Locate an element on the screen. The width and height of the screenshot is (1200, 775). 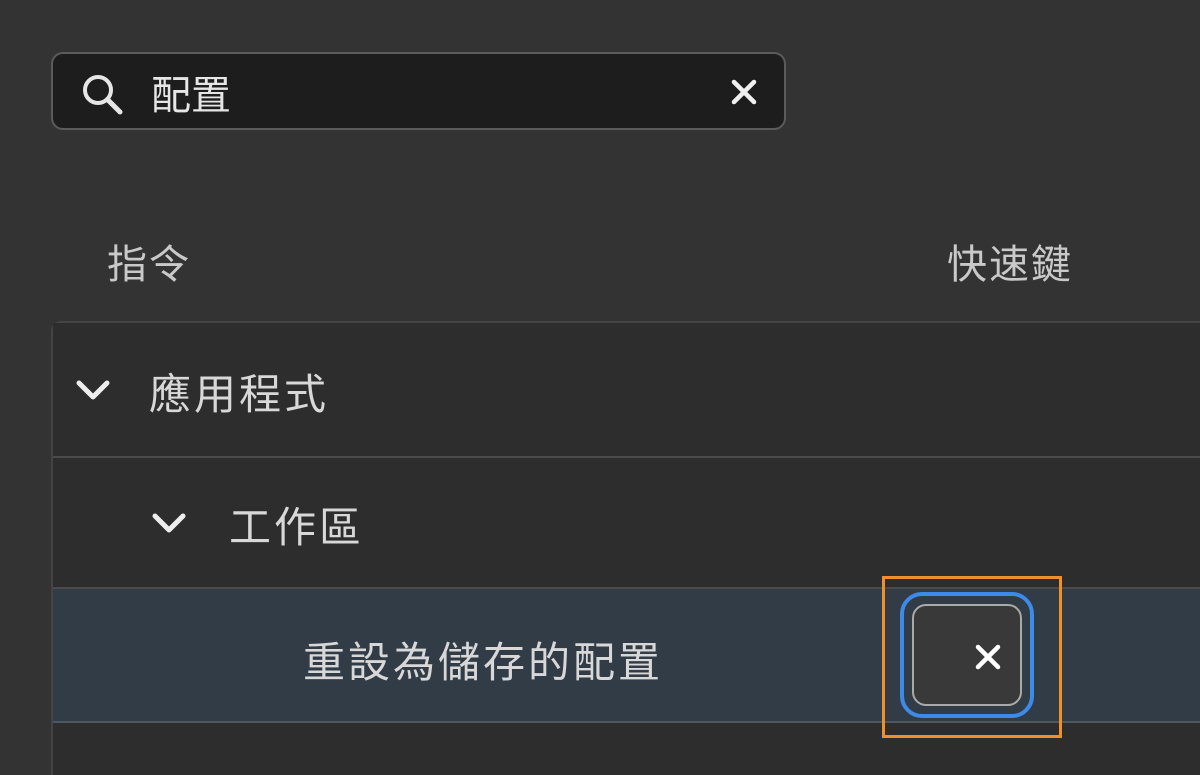
tree-subgroup-label: 工作區 is located at coordinates (297, 527).